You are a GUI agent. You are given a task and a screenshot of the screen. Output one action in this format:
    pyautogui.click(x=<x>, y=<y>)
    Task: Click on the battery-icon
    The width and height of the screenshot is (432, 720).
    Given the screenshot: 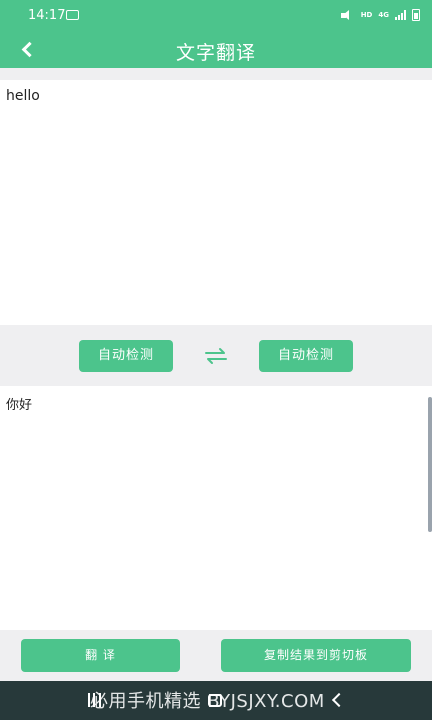 What is the action you would take?
    pyautogui.click(x=416, y=15)
    